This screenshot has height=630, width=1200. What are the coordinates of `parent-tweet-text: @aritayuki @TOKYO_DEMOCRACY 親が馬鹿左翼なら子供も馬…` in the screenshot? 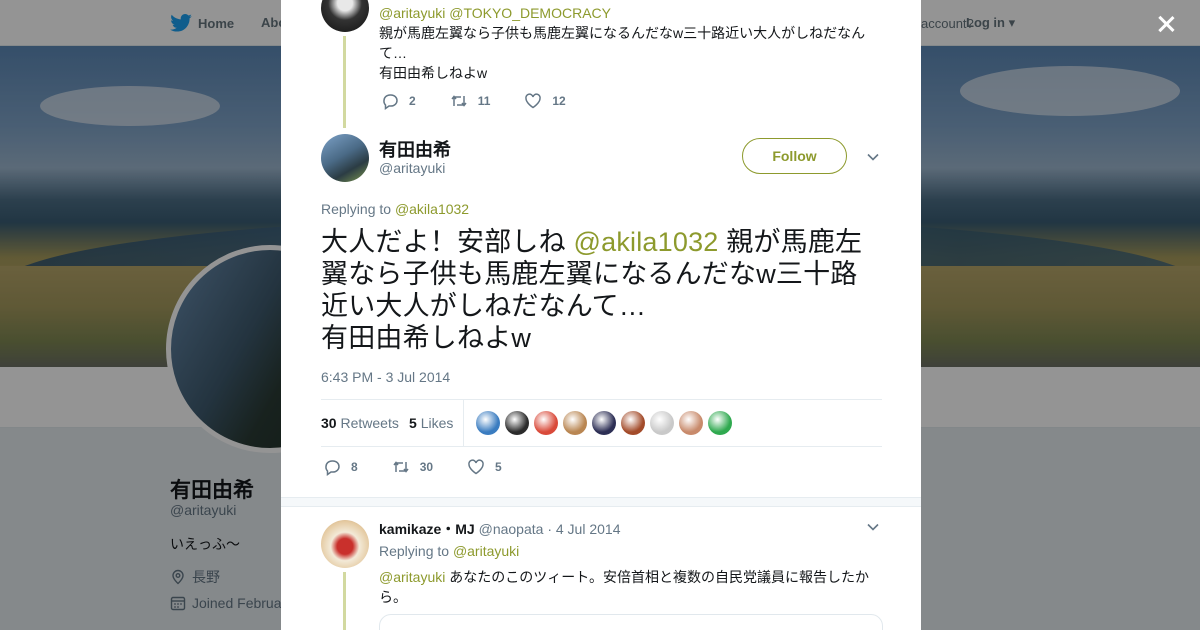 It's located at (626, 43).